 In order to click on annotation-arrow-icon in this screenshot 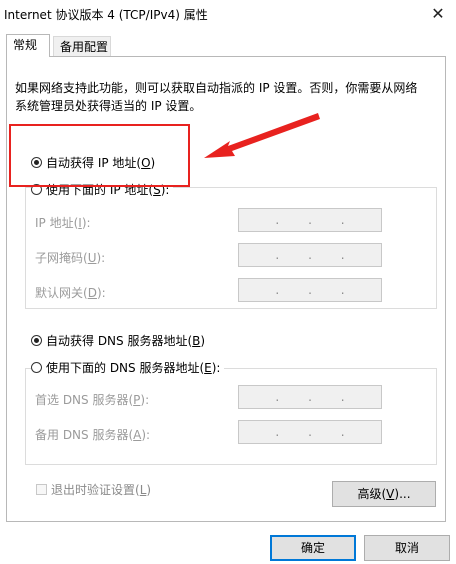, I will do `click(262, 135)`.